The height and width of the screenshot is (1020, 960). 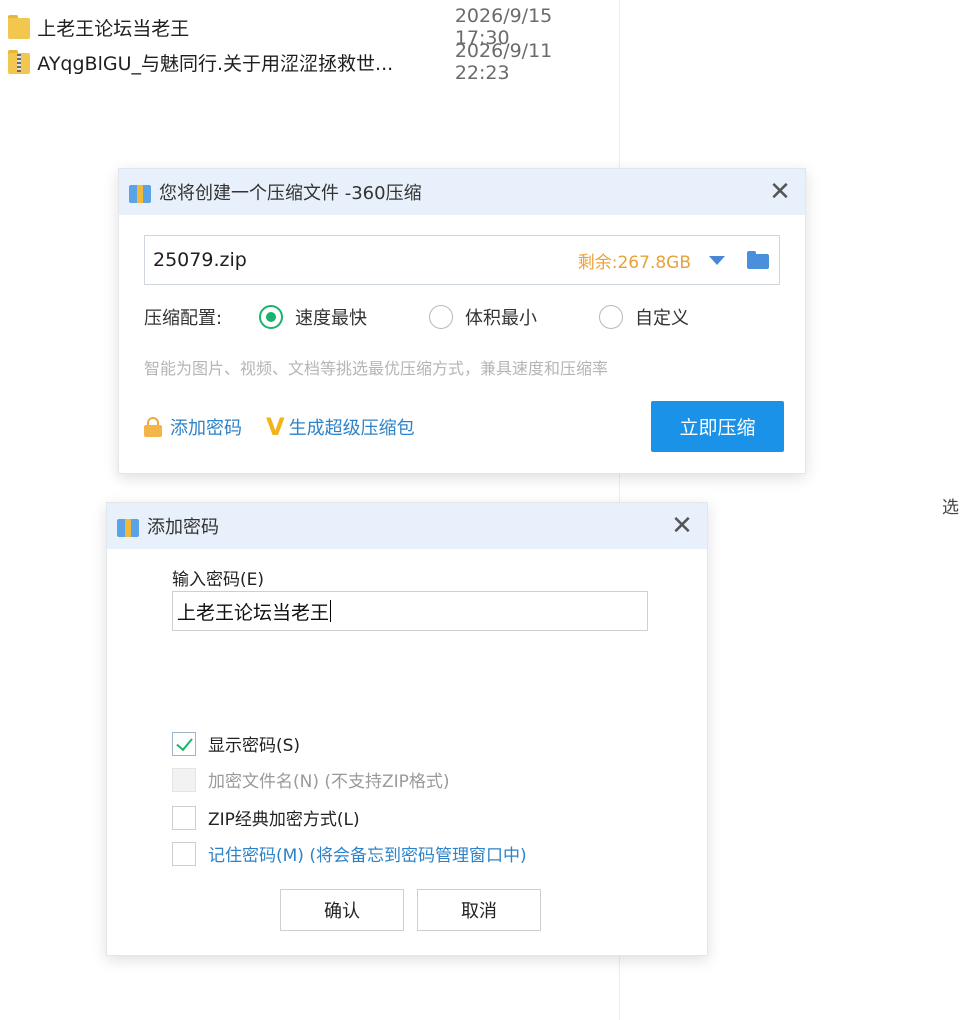 I want to click on compress-dialog-title: 您将创建一个压缩文件 -360压缩, so click(x=290, y=193).